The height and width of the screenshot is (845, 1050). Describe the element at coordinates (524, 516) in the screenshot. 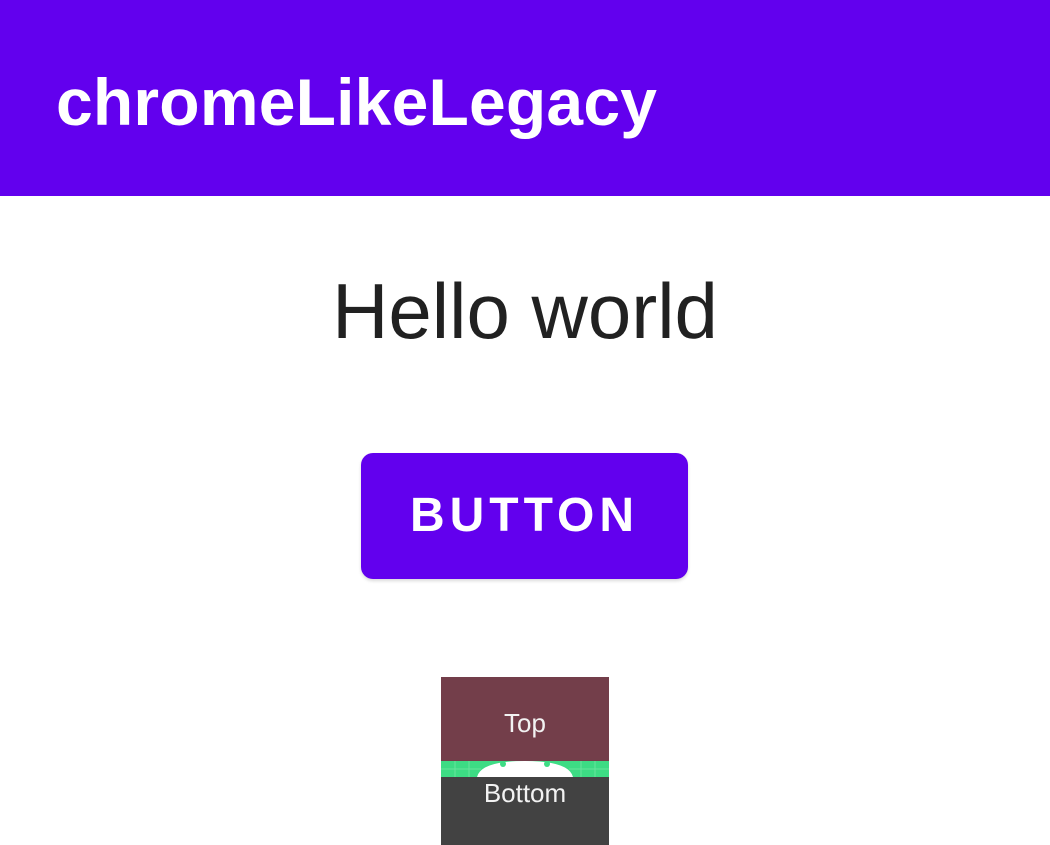

I see `primary-button: BUTTON` at that location.